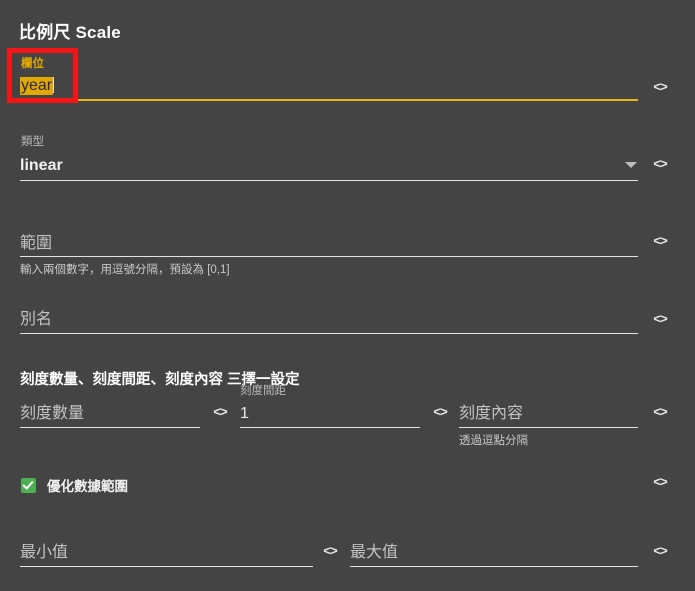 The width and height of the screenshot is (695, 591). I want to click on input-range: 範圍, so click(36, 244).